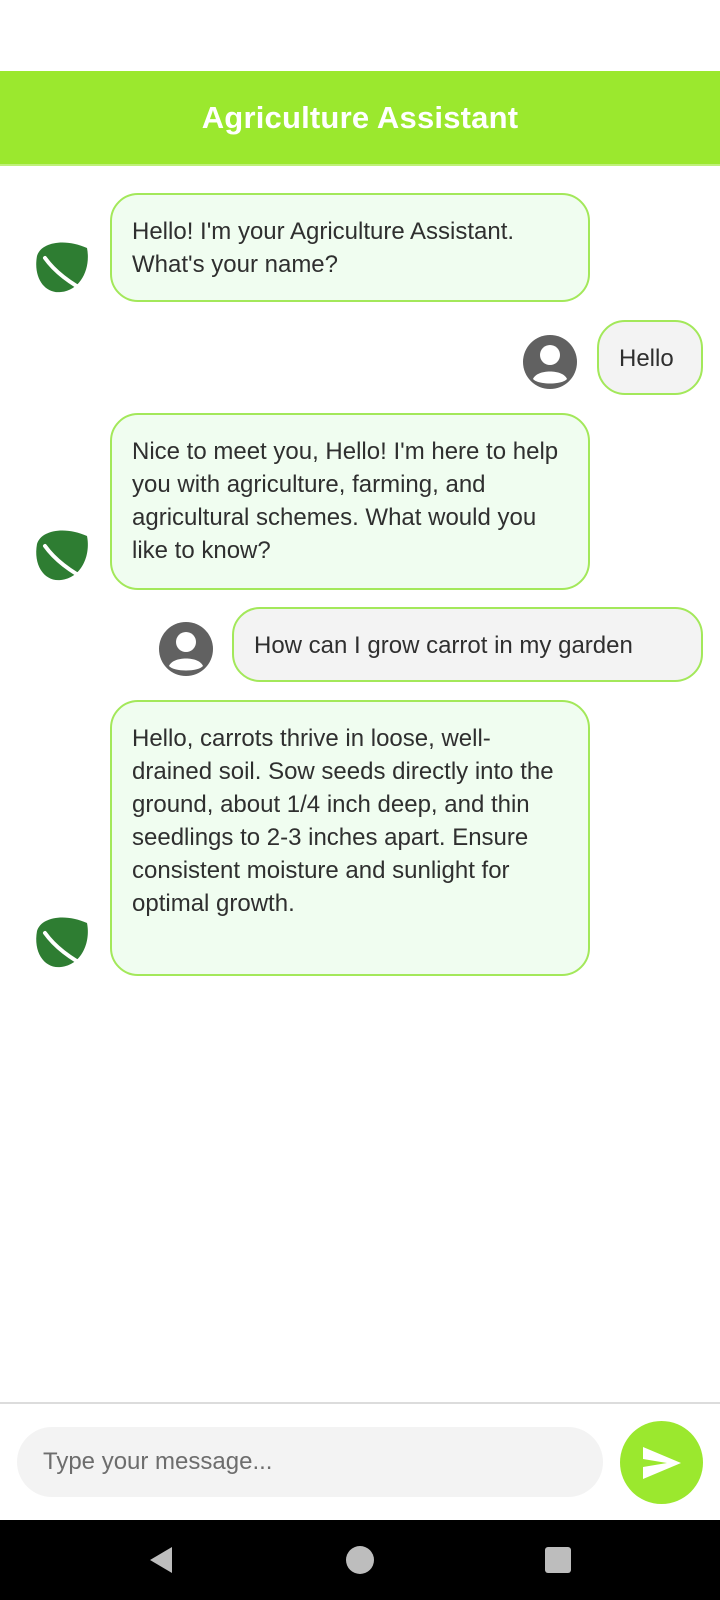  I want to click on composer-divider, so click(360, 1403).